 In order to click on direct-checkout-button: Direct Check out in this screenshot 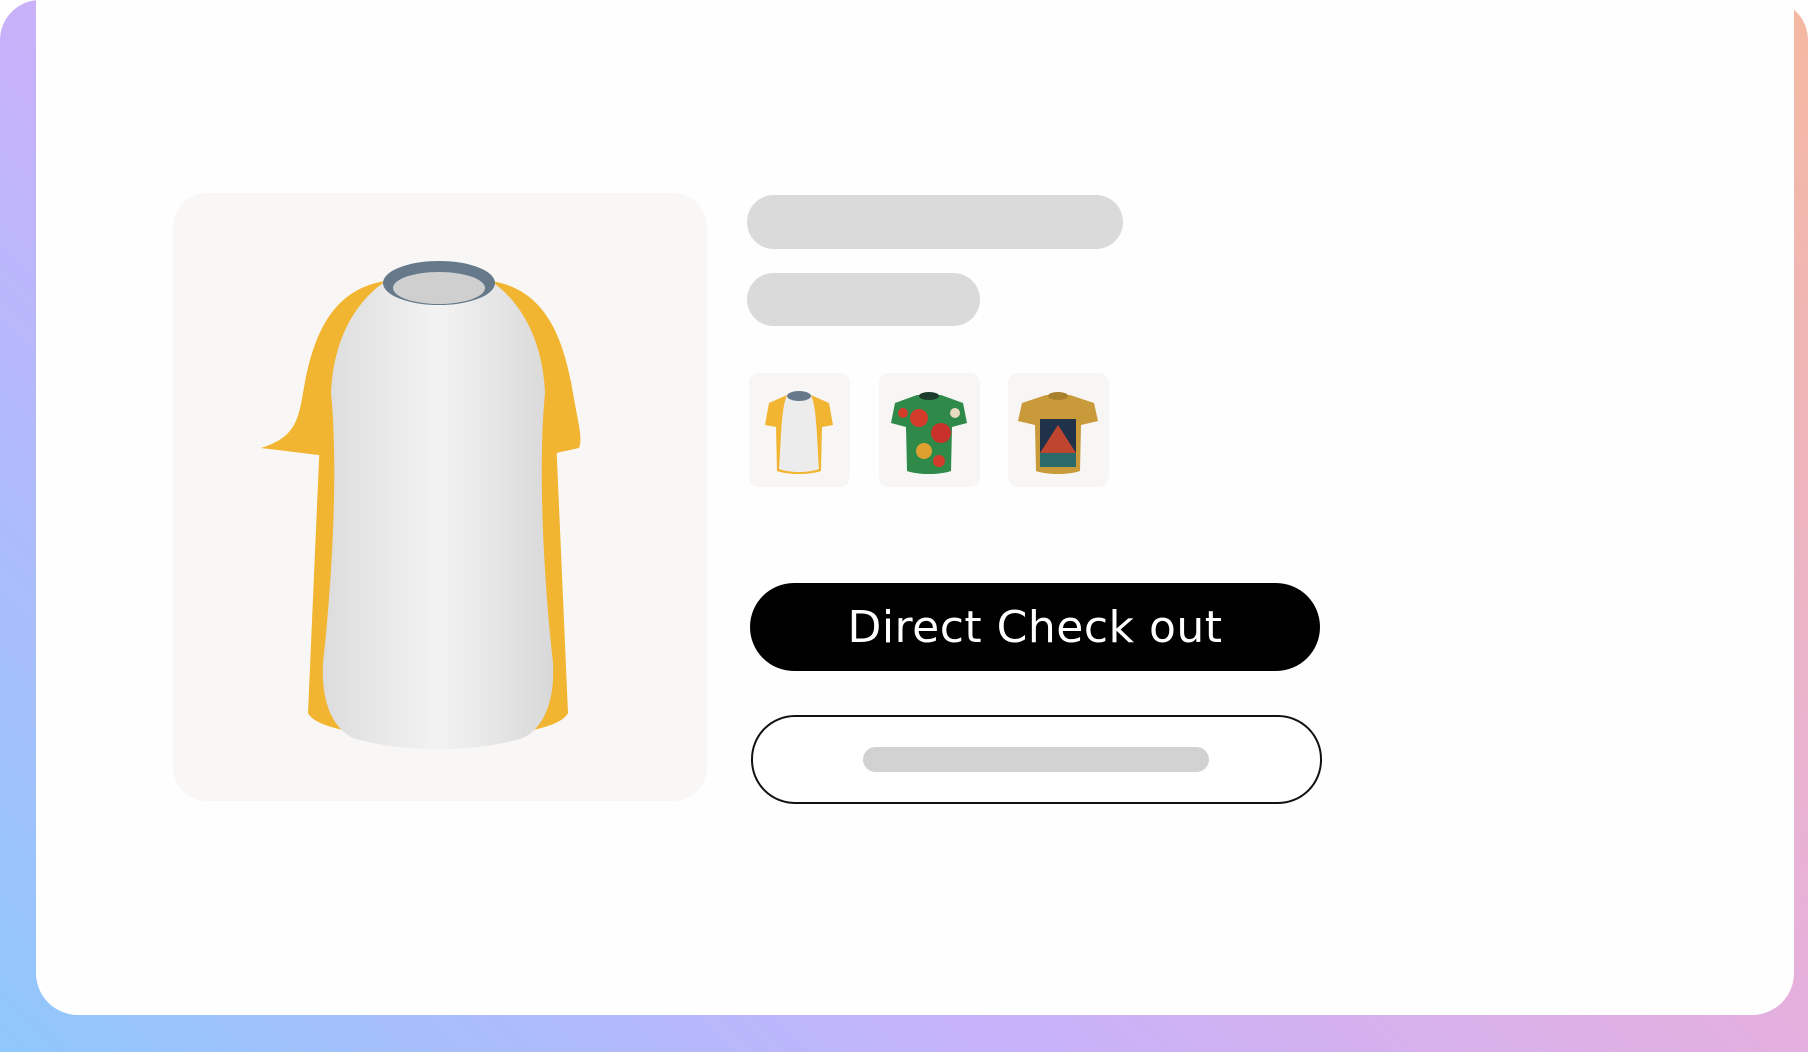, I will do `click(1035, 627)`.